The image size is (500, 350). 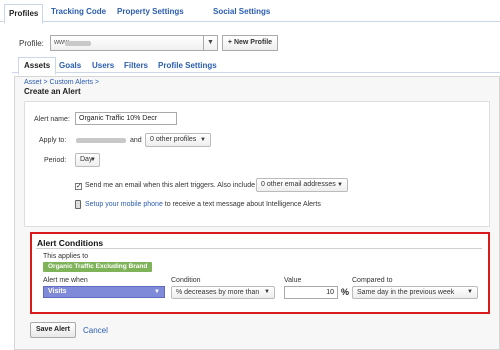 What do you see at coordinates (66, 256) in the screenshot?
I see `applies-to-label: This applies to` at bounding box center [66, 256].